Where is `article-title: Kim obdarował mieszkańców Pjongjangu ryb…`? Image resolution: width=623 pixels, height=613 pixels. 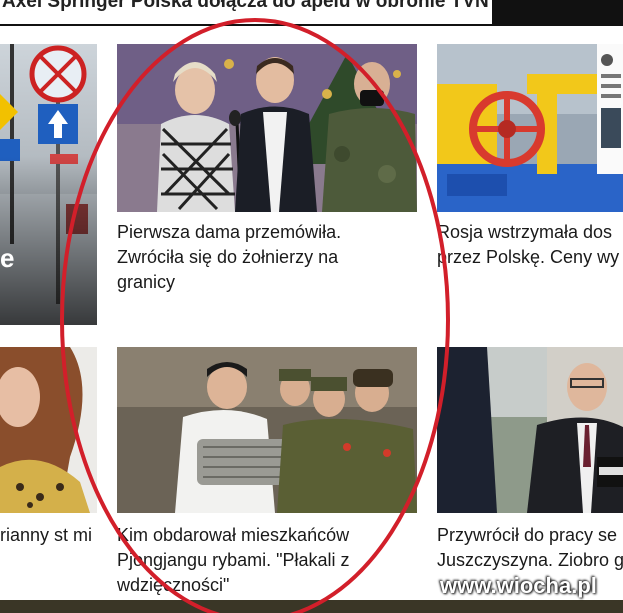 article-title: Kim obdarował mieszkańców Pjongjangu ryb… is located at coordinates (248, 561).